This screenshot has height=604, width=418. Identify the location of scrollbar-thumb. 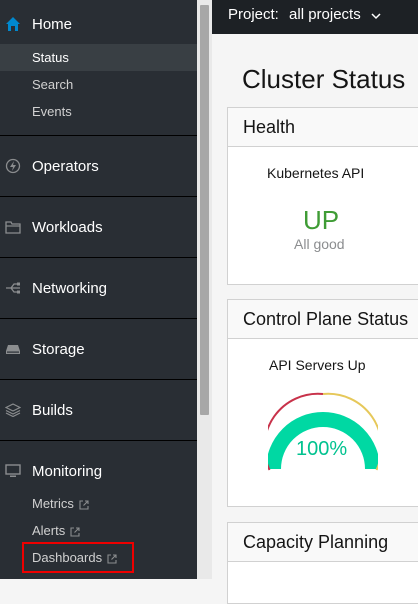
(204, 210).